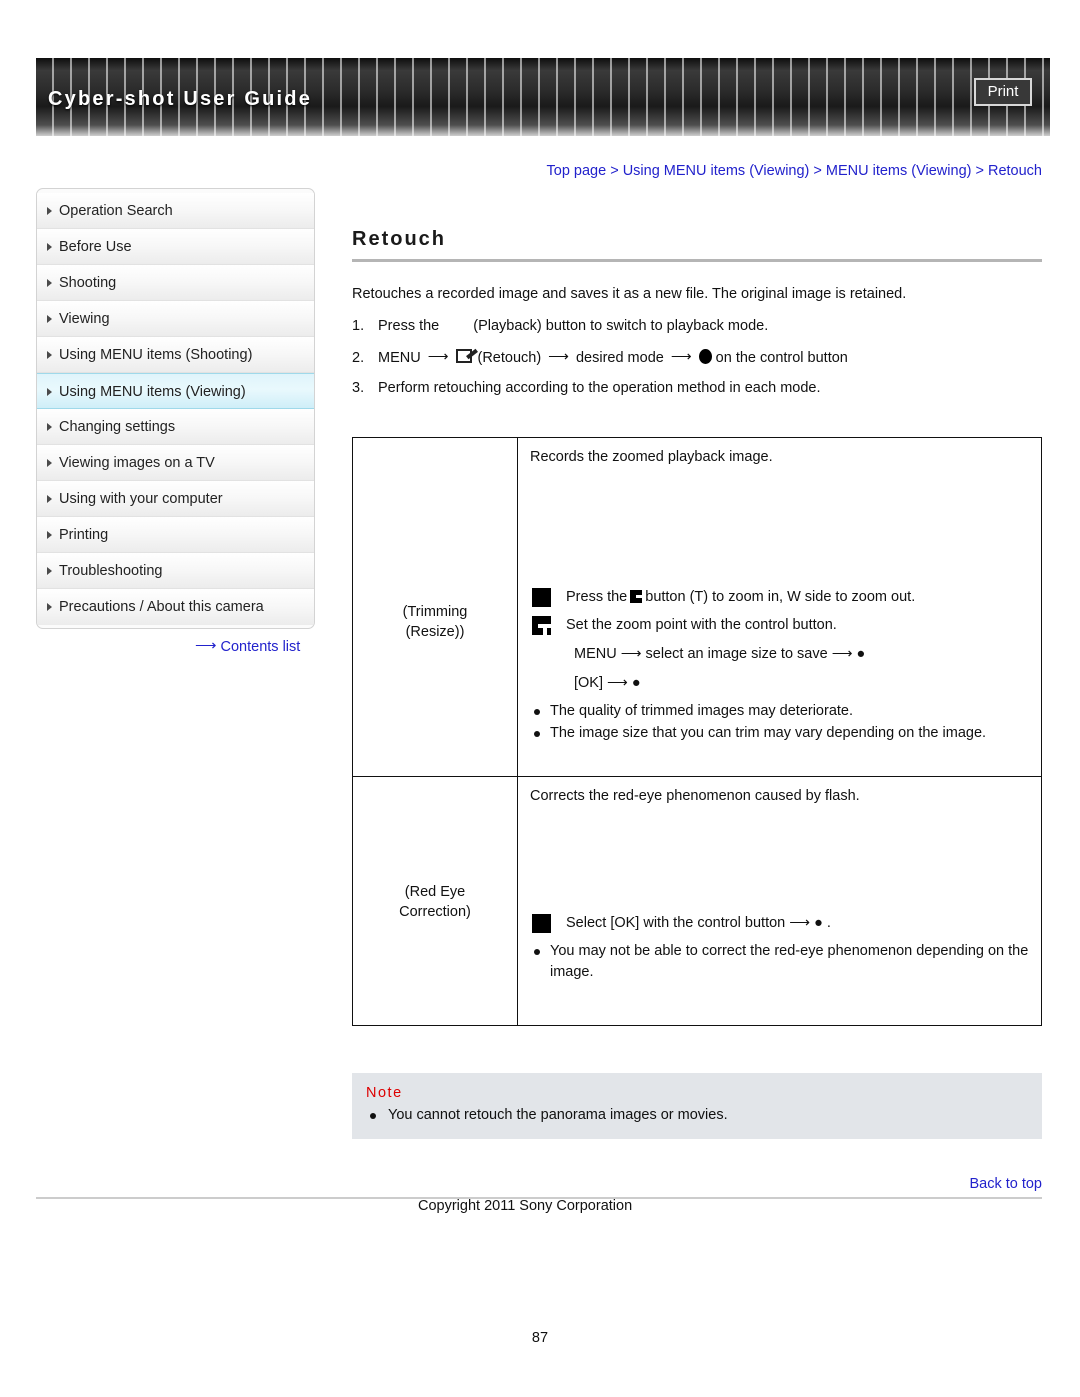 The height and width of the screenshot is (1397, 1080). Describe the element at coordinates (540, 1338) in the screenshot. I see `page-number: 87` at that location.